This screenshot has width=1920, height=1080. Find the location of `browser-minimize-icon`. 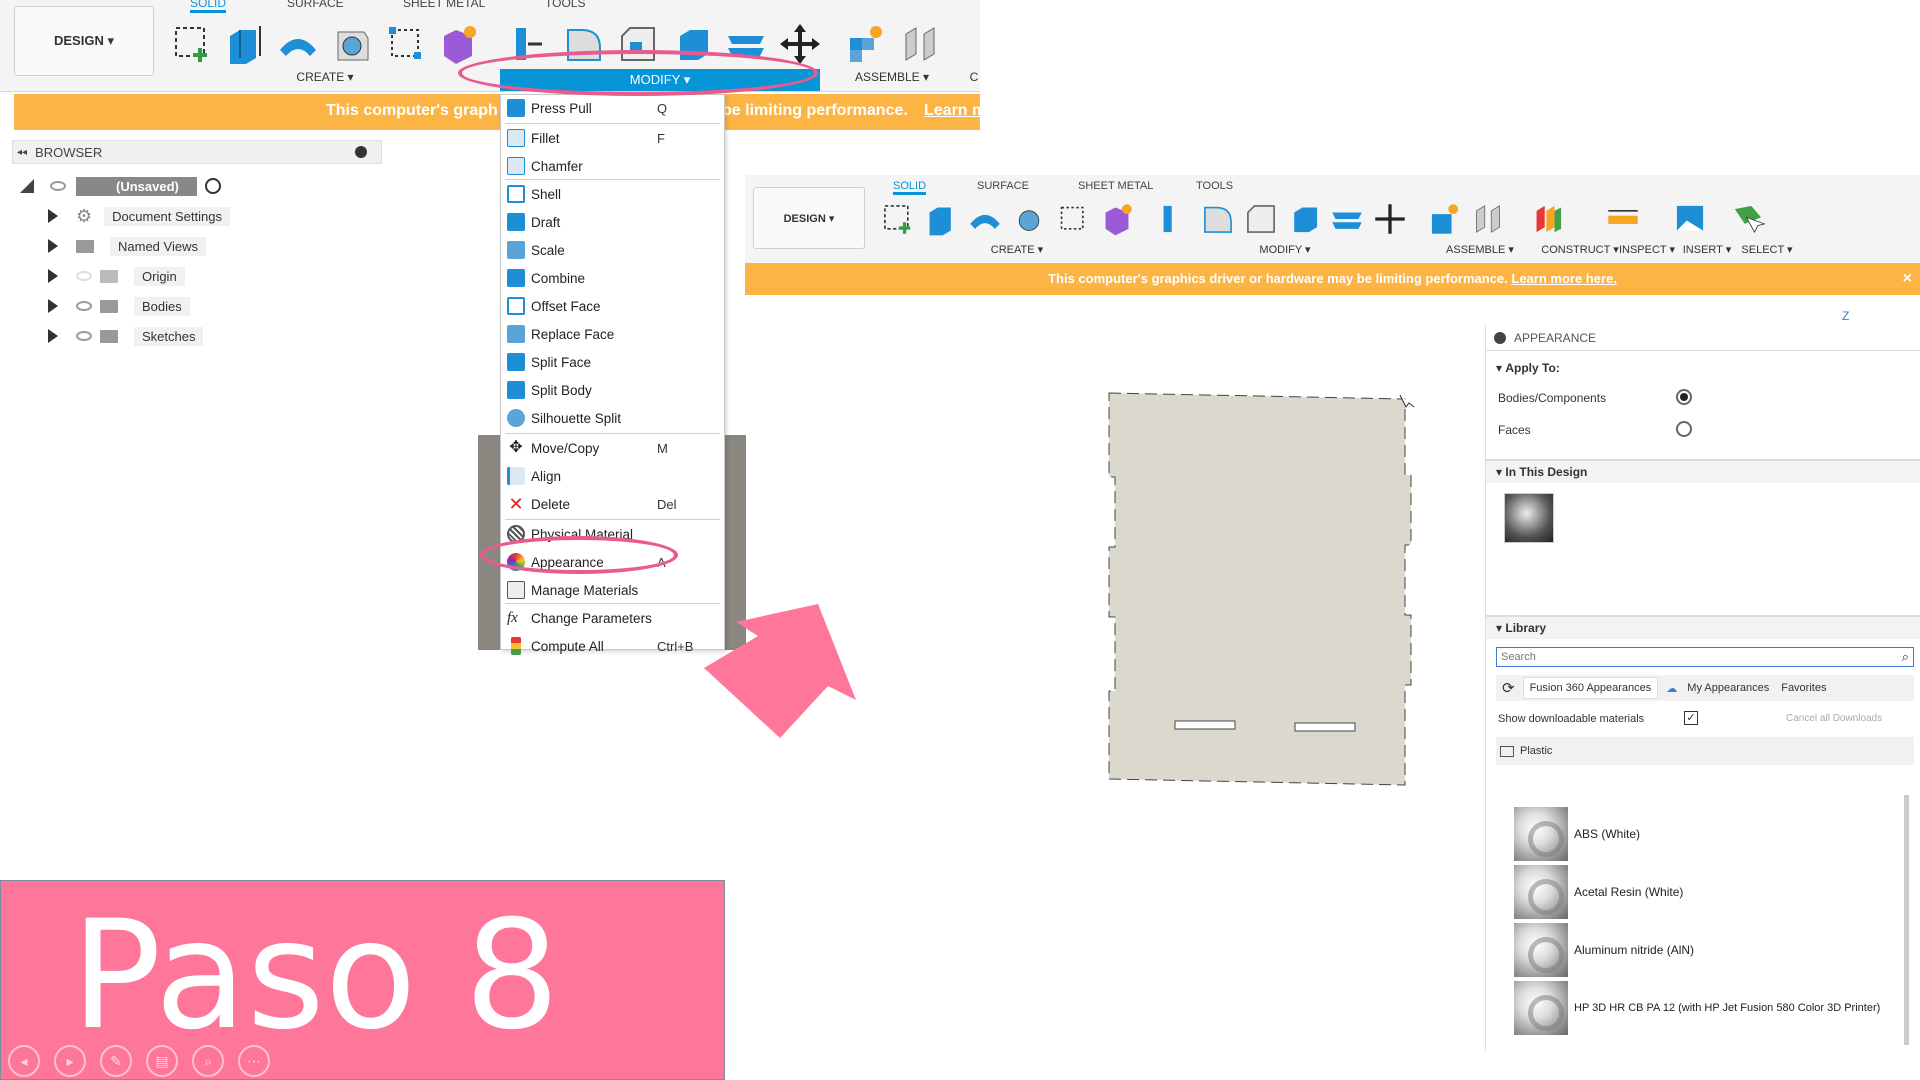

browser-minimize-icon is located at coordinates (361, 152).